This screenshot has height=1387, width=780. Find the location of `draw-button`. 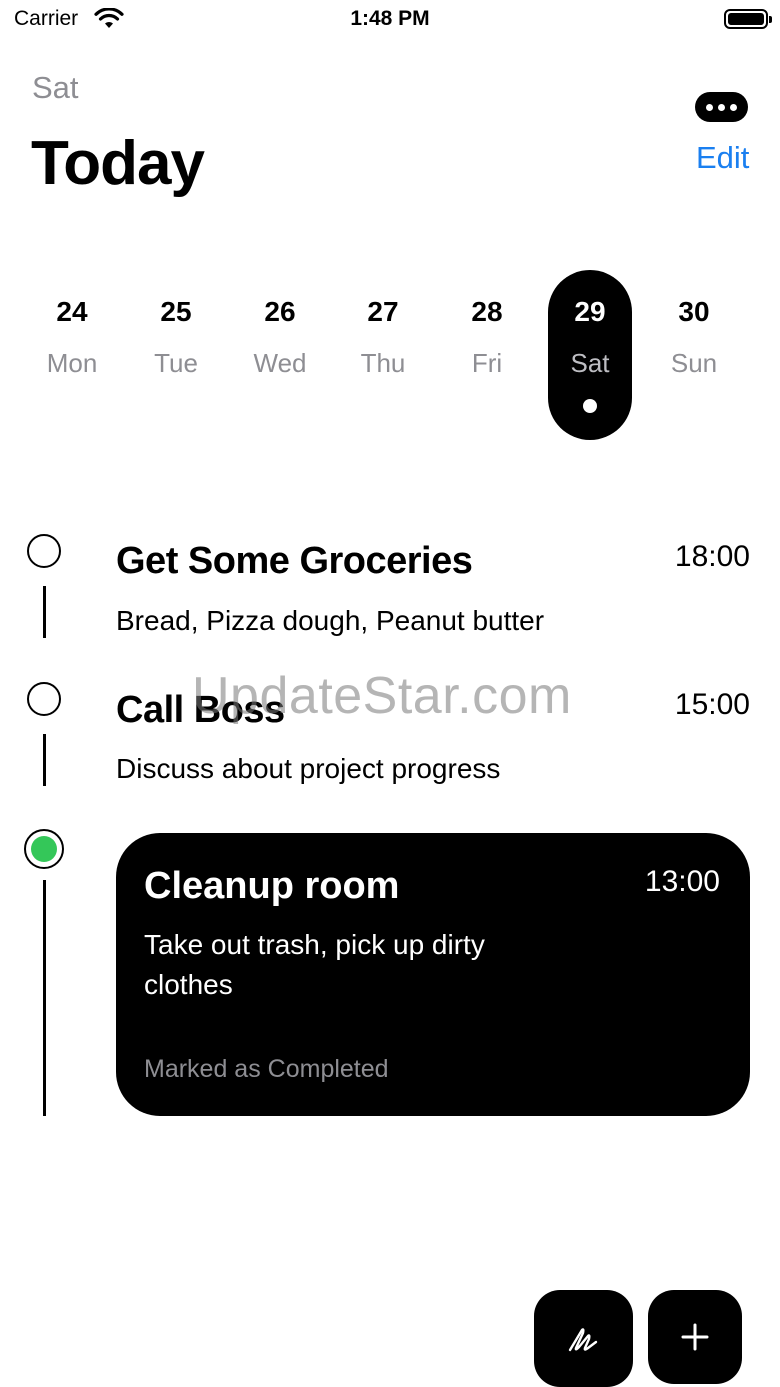

draw-button is located at coordinates (583, 1338).